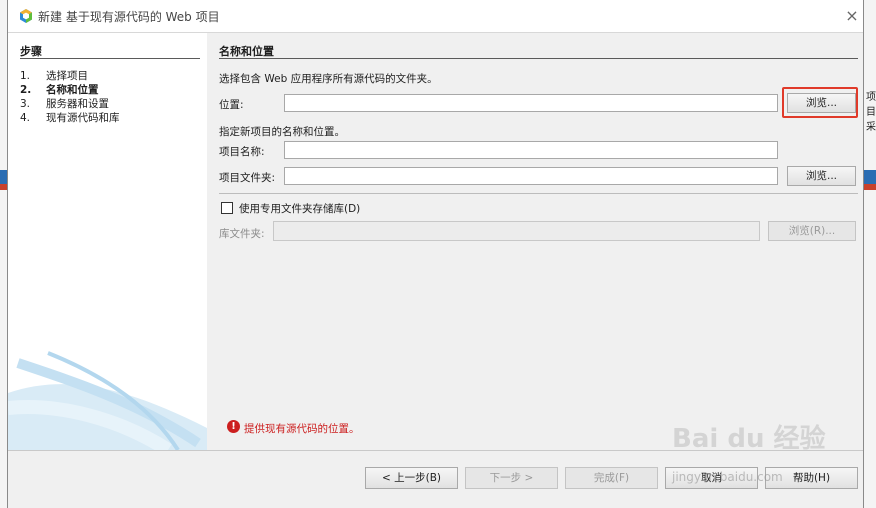  Describe the element at coordinates (871, 112) in the screenshot. I see `background-text: 项 目 采` at that location.